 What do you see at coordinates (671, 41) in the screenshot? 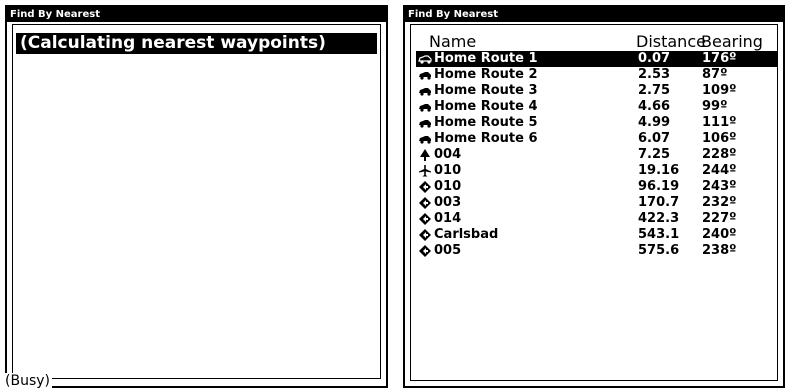
I see `column-distance: Distance` at bounding box center [671, 41].